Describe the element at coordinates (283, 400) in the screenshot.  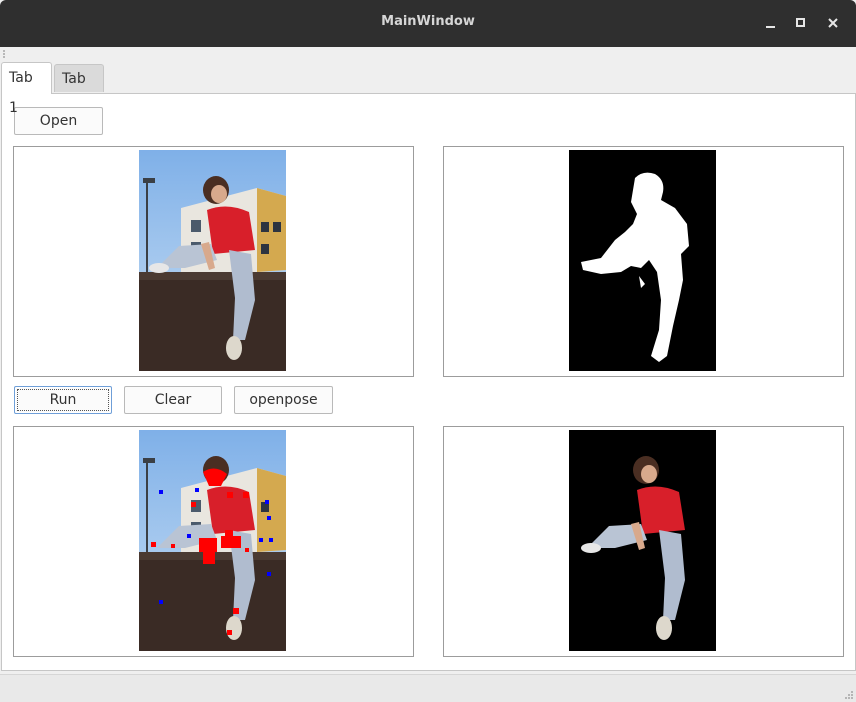
I see `openpose-button: openpose` at that location.